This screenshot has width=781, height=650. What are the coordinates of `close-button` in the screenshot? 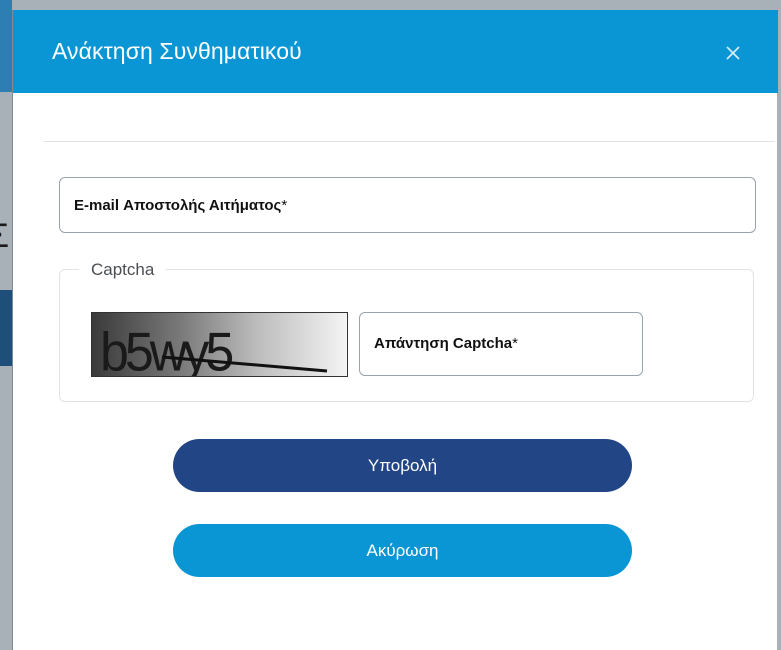 It's located at (733, 53).